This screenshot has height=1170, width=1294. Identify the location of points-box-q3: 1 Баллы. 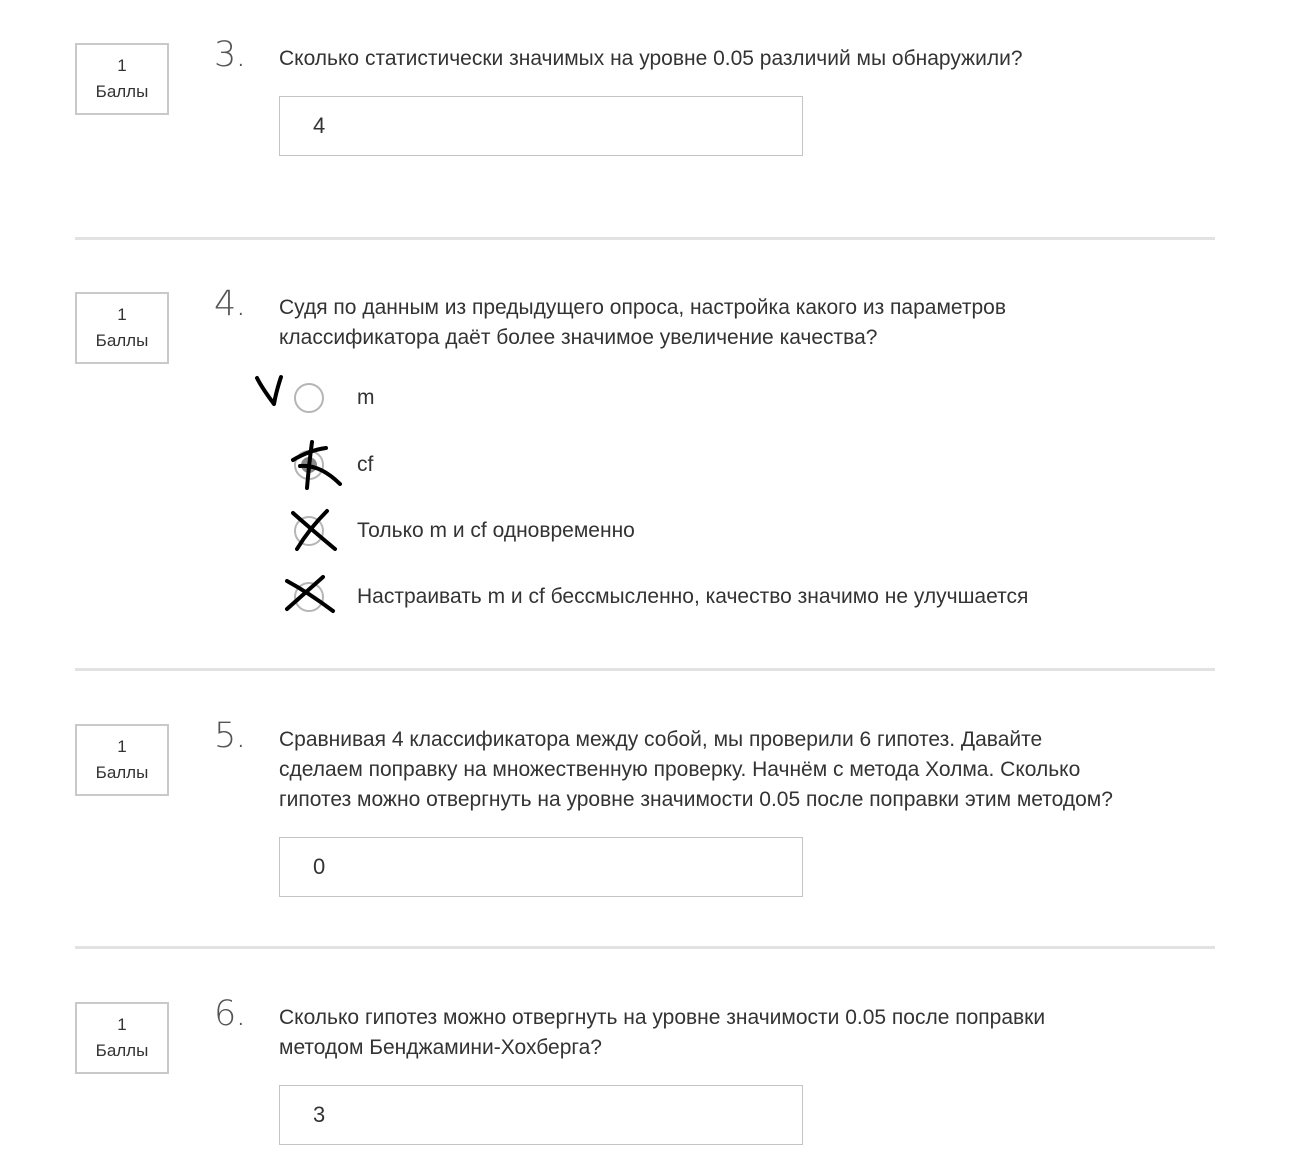
(122, 79).